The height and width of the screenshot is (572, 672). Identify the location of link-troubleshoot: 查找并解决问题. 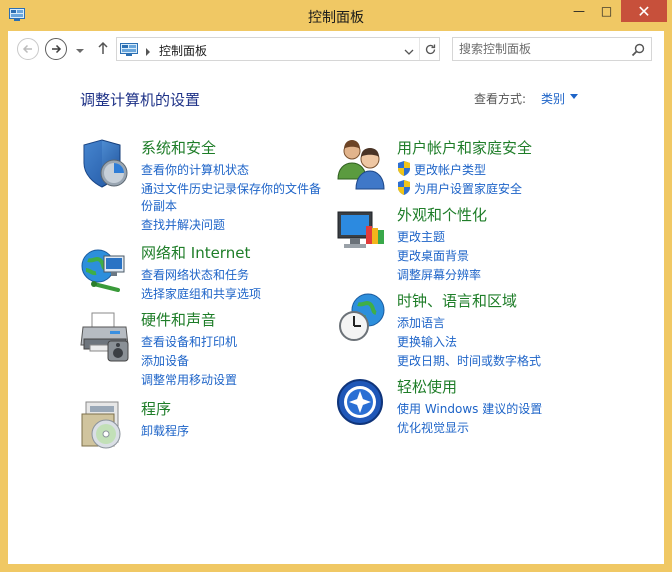
(183, 224).